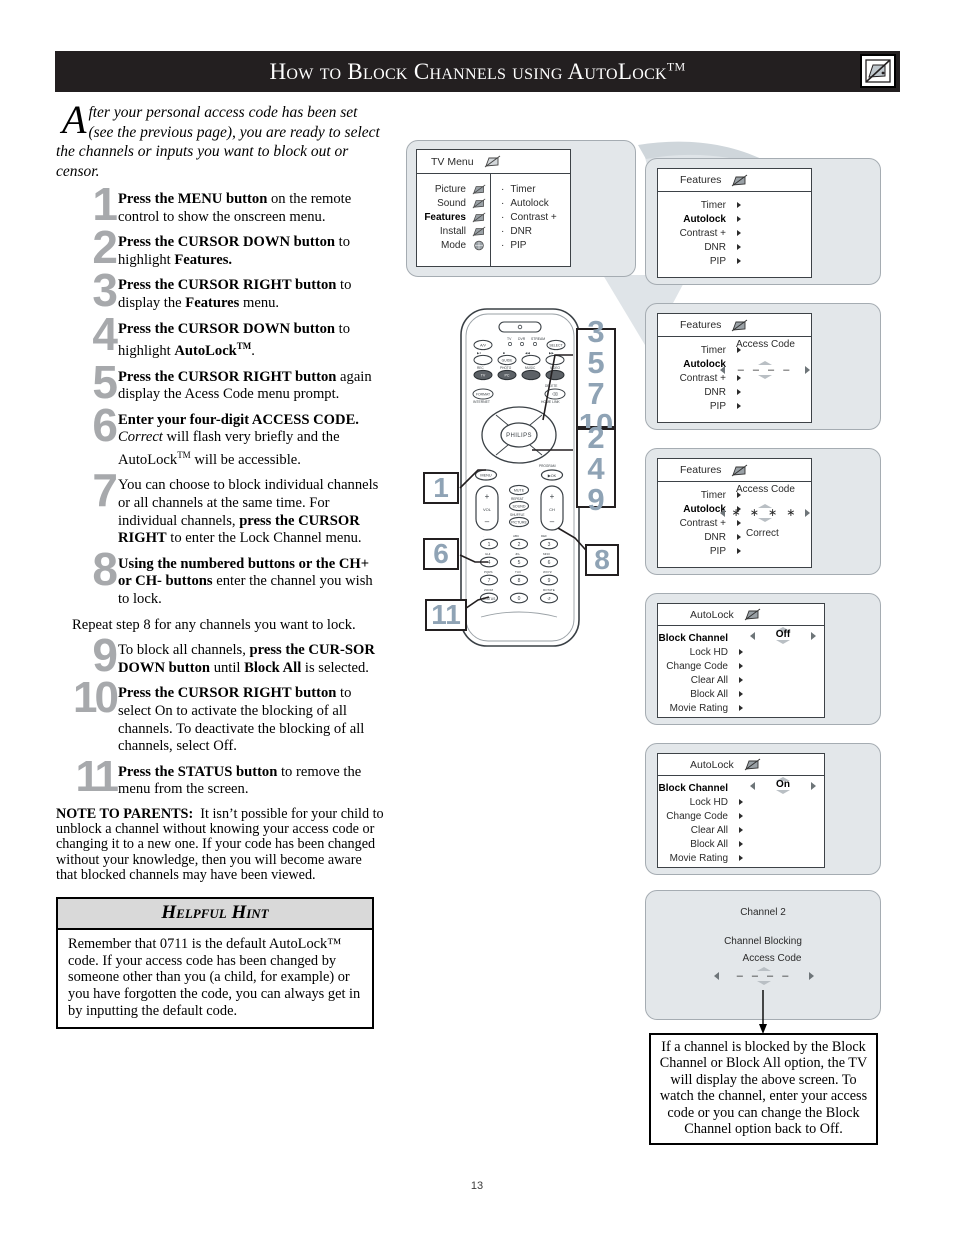 This screenshot has width=954, height=1235. Describe the element at coordinates (535, 245) in the screenshot. I see `tv-menu-option-pip: · PIP` at that location.